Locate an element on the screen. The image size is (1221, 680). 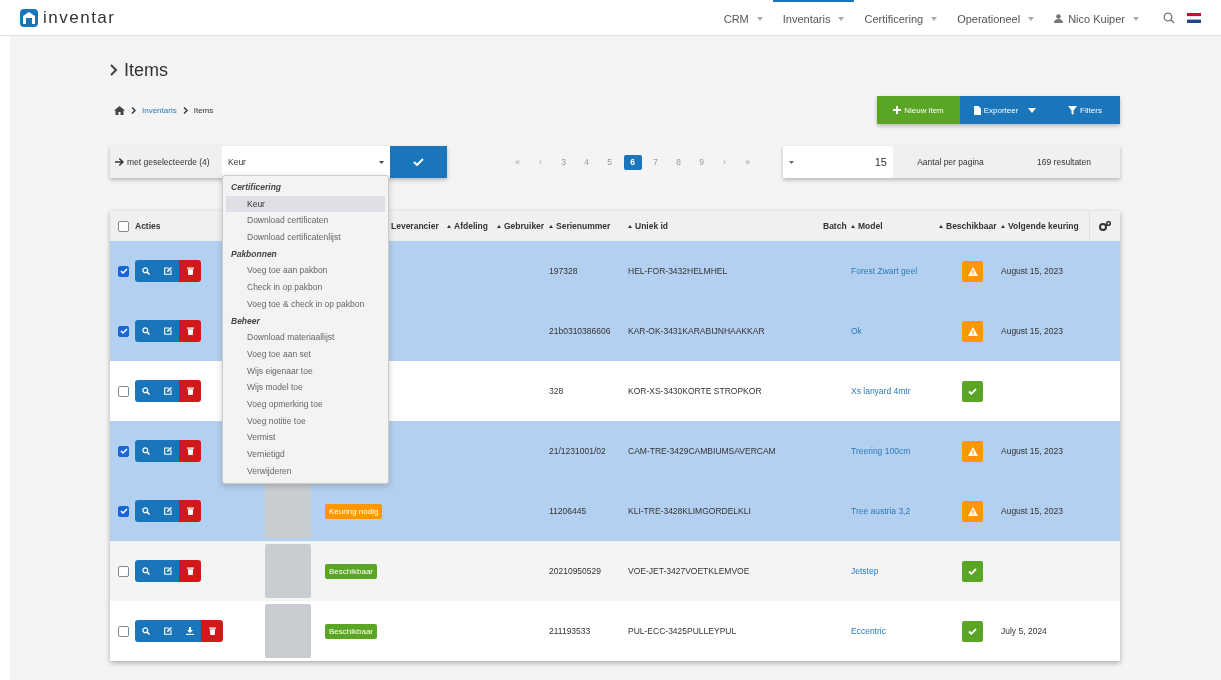
select-all-checkbox is located at coordinates (123, 226).